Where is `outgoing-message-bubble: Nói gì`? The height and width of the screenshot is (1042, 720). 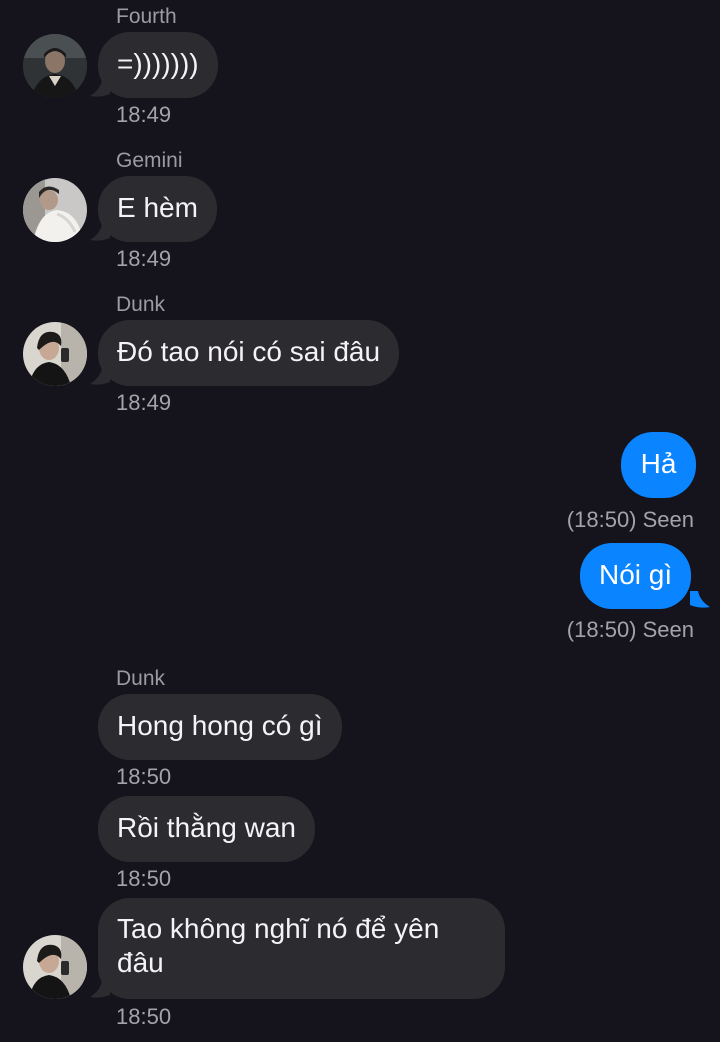
outgoing-message-bubble: Nói gì is located at coordinates (636, 576).